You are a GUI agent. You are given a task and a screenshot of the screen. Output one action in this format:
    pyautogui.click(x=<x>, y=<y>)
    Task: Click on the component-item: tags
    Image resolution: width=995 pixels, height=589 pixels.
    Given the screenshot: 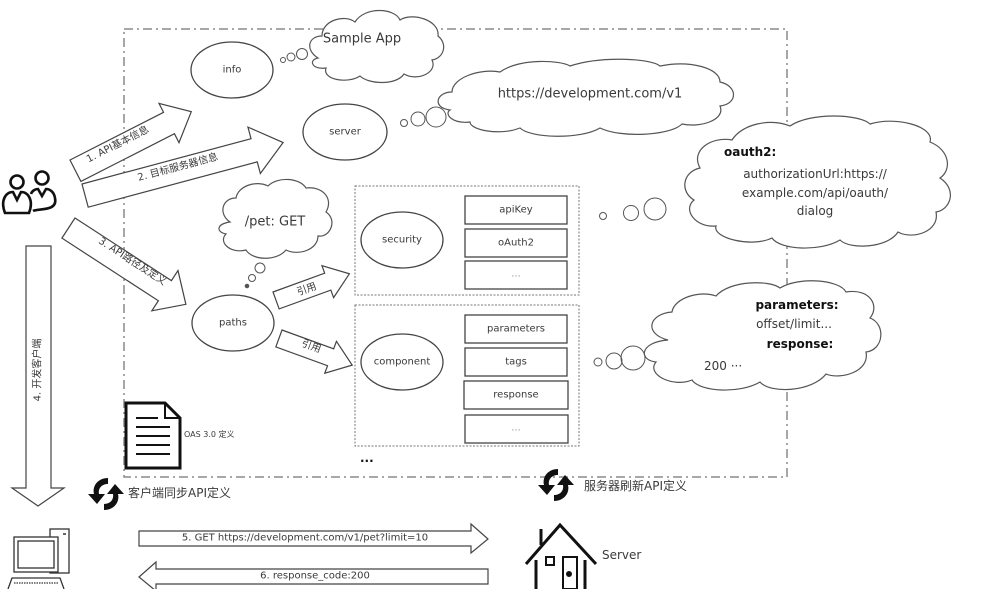 What is the action you would take?
    pyautogui.click(x=516, y=362)
    